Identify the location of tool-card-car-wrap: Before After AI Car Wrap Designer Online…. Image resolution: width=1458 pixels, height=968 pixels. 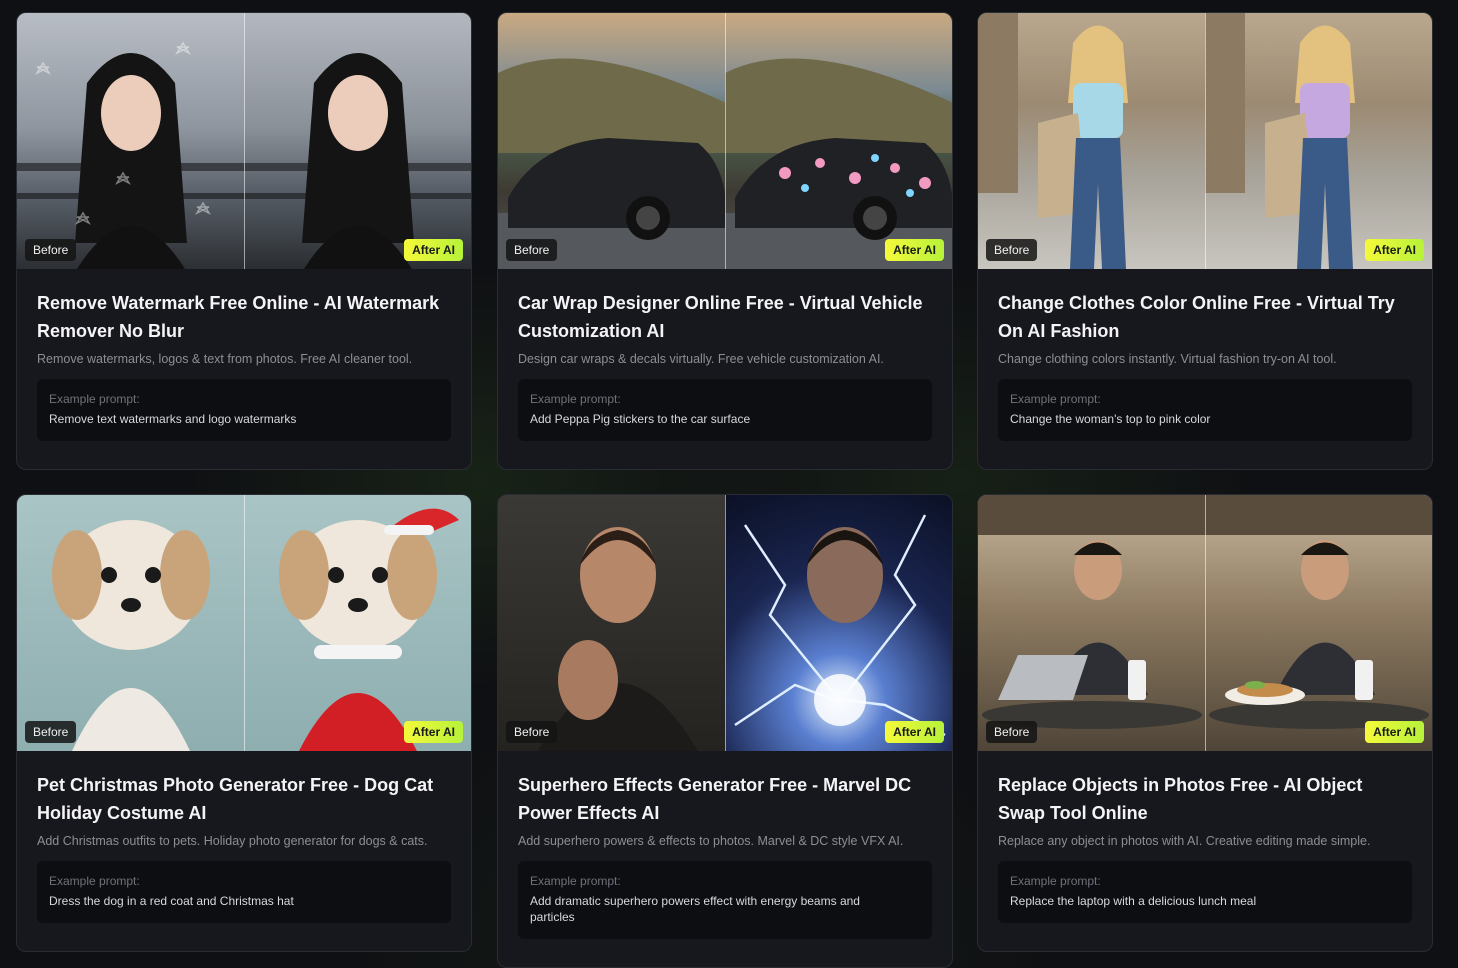
(725, 241).